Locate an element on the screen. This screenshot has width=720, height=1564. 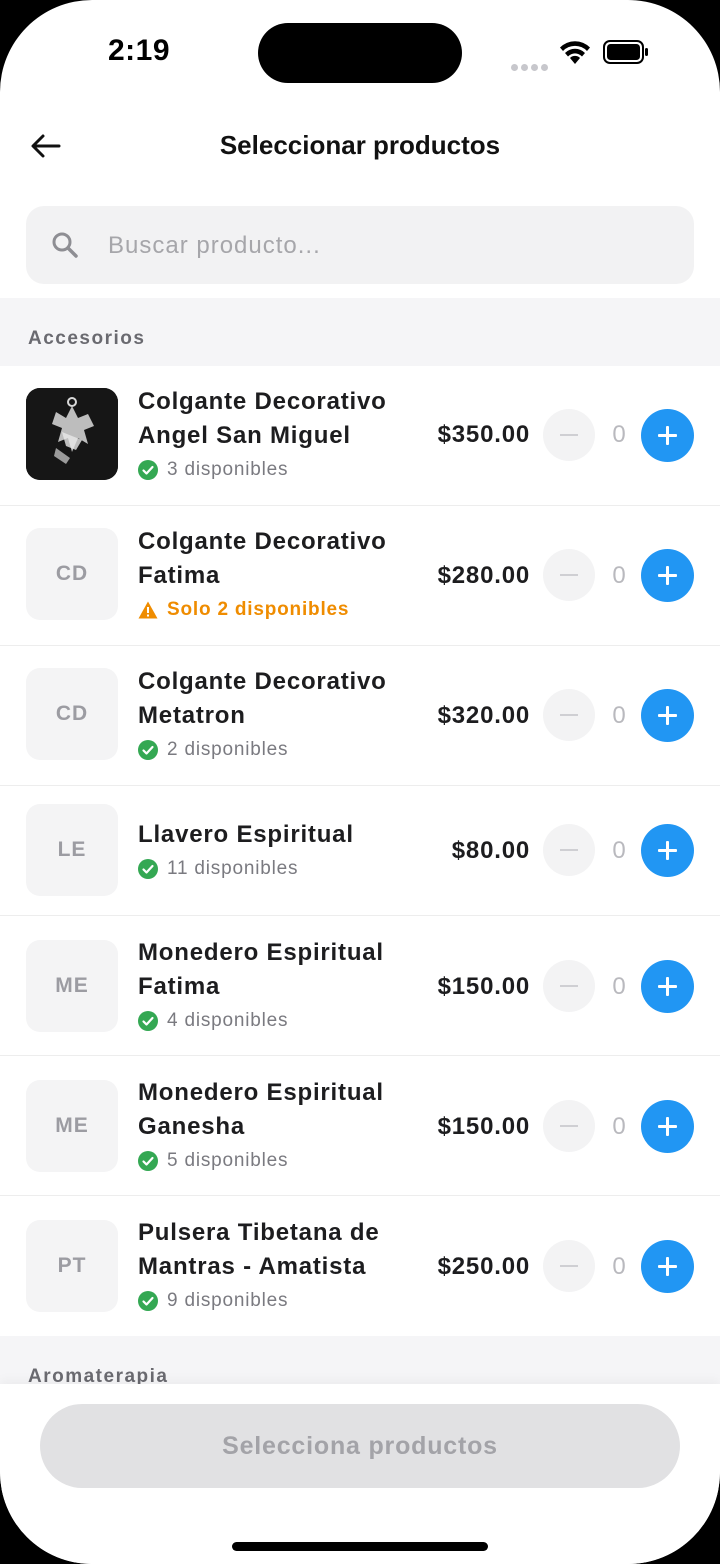
stock-label: 9 disponibles is located at coordinates (228, 1300).